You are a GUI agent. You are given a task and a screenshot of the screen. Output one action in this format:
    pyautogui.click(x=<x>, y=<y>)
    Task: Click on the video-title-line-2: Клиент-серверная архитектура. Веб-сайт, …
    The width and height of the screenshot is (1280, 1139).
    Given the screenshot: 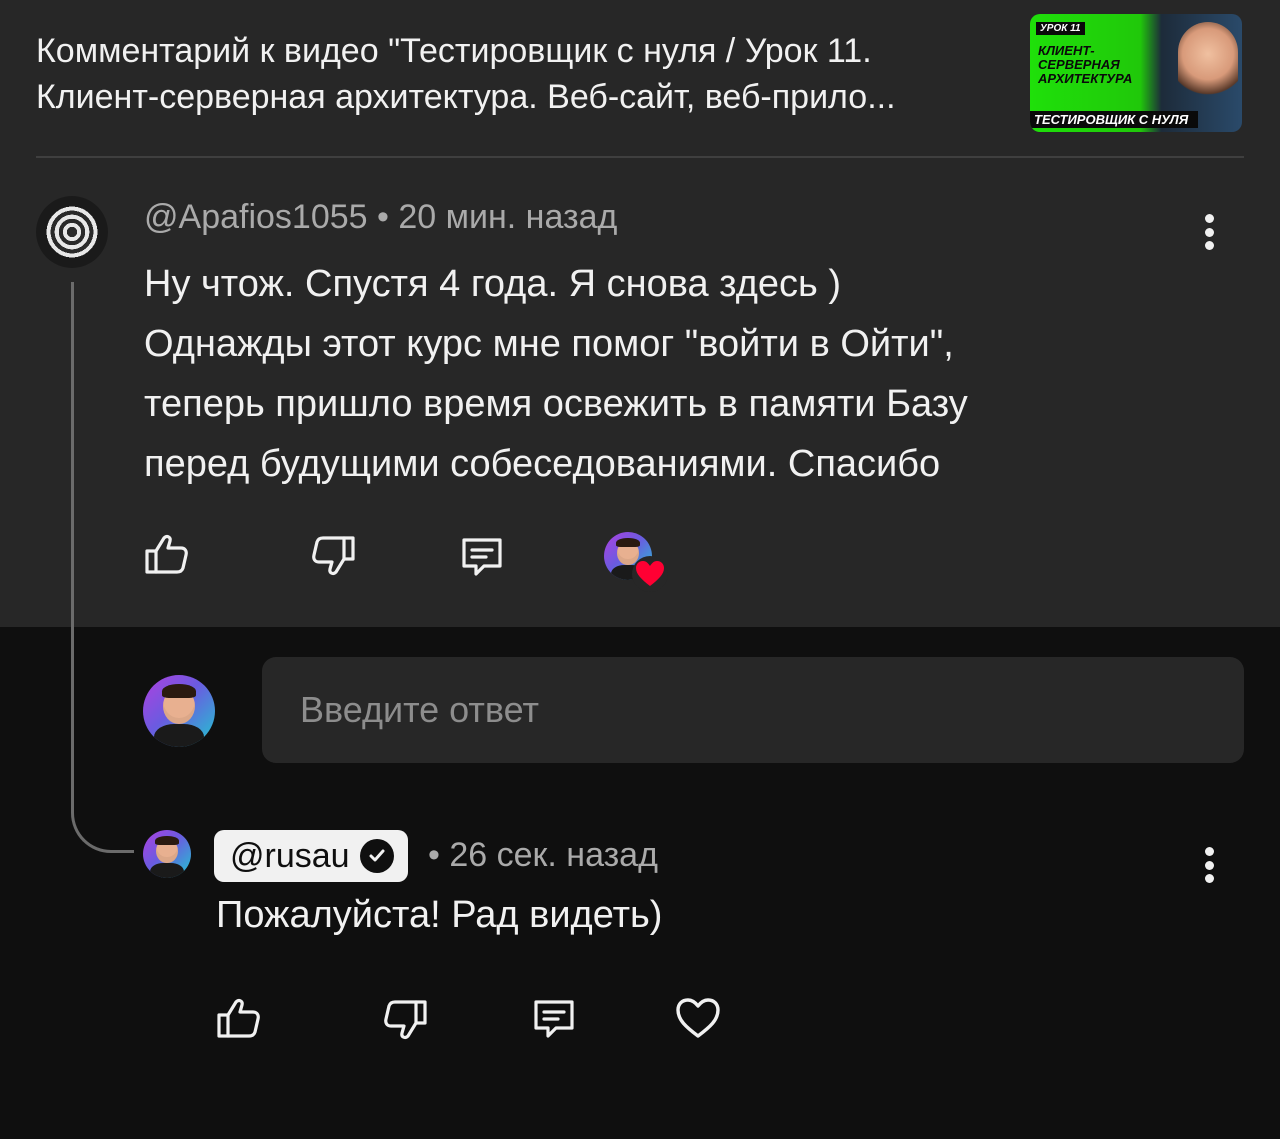 What is the action you would take?
    pyautogui.click(x=466, y=97)
    